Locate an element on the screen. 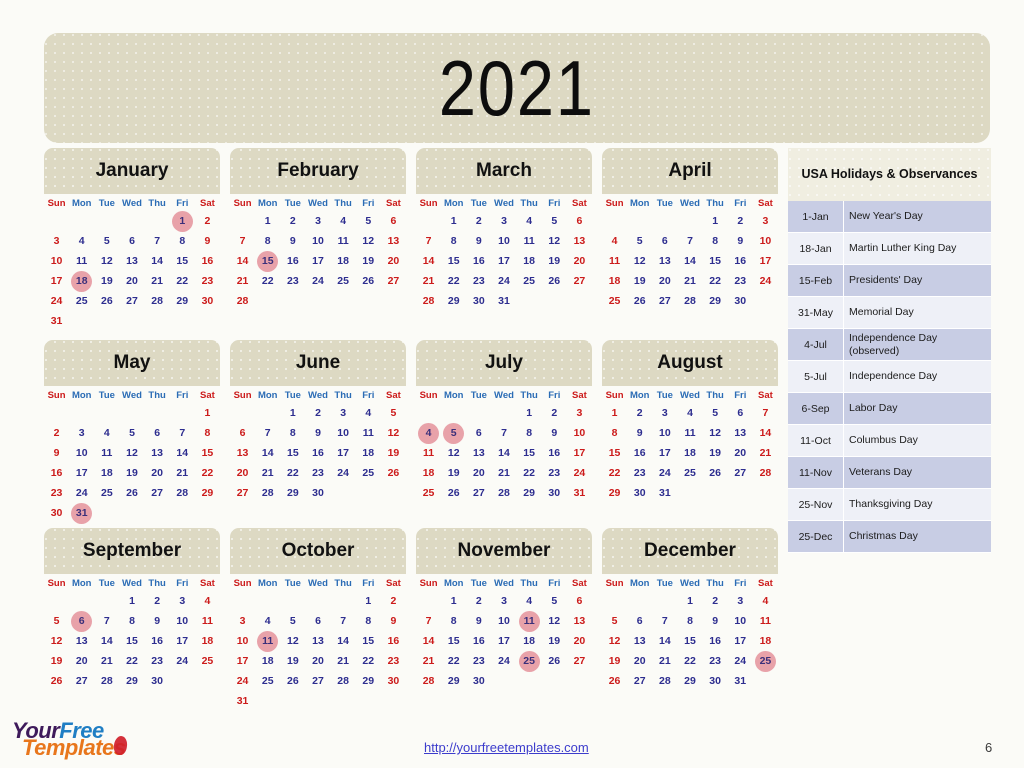  day-number: 30 is located at coordinates (639, 493).